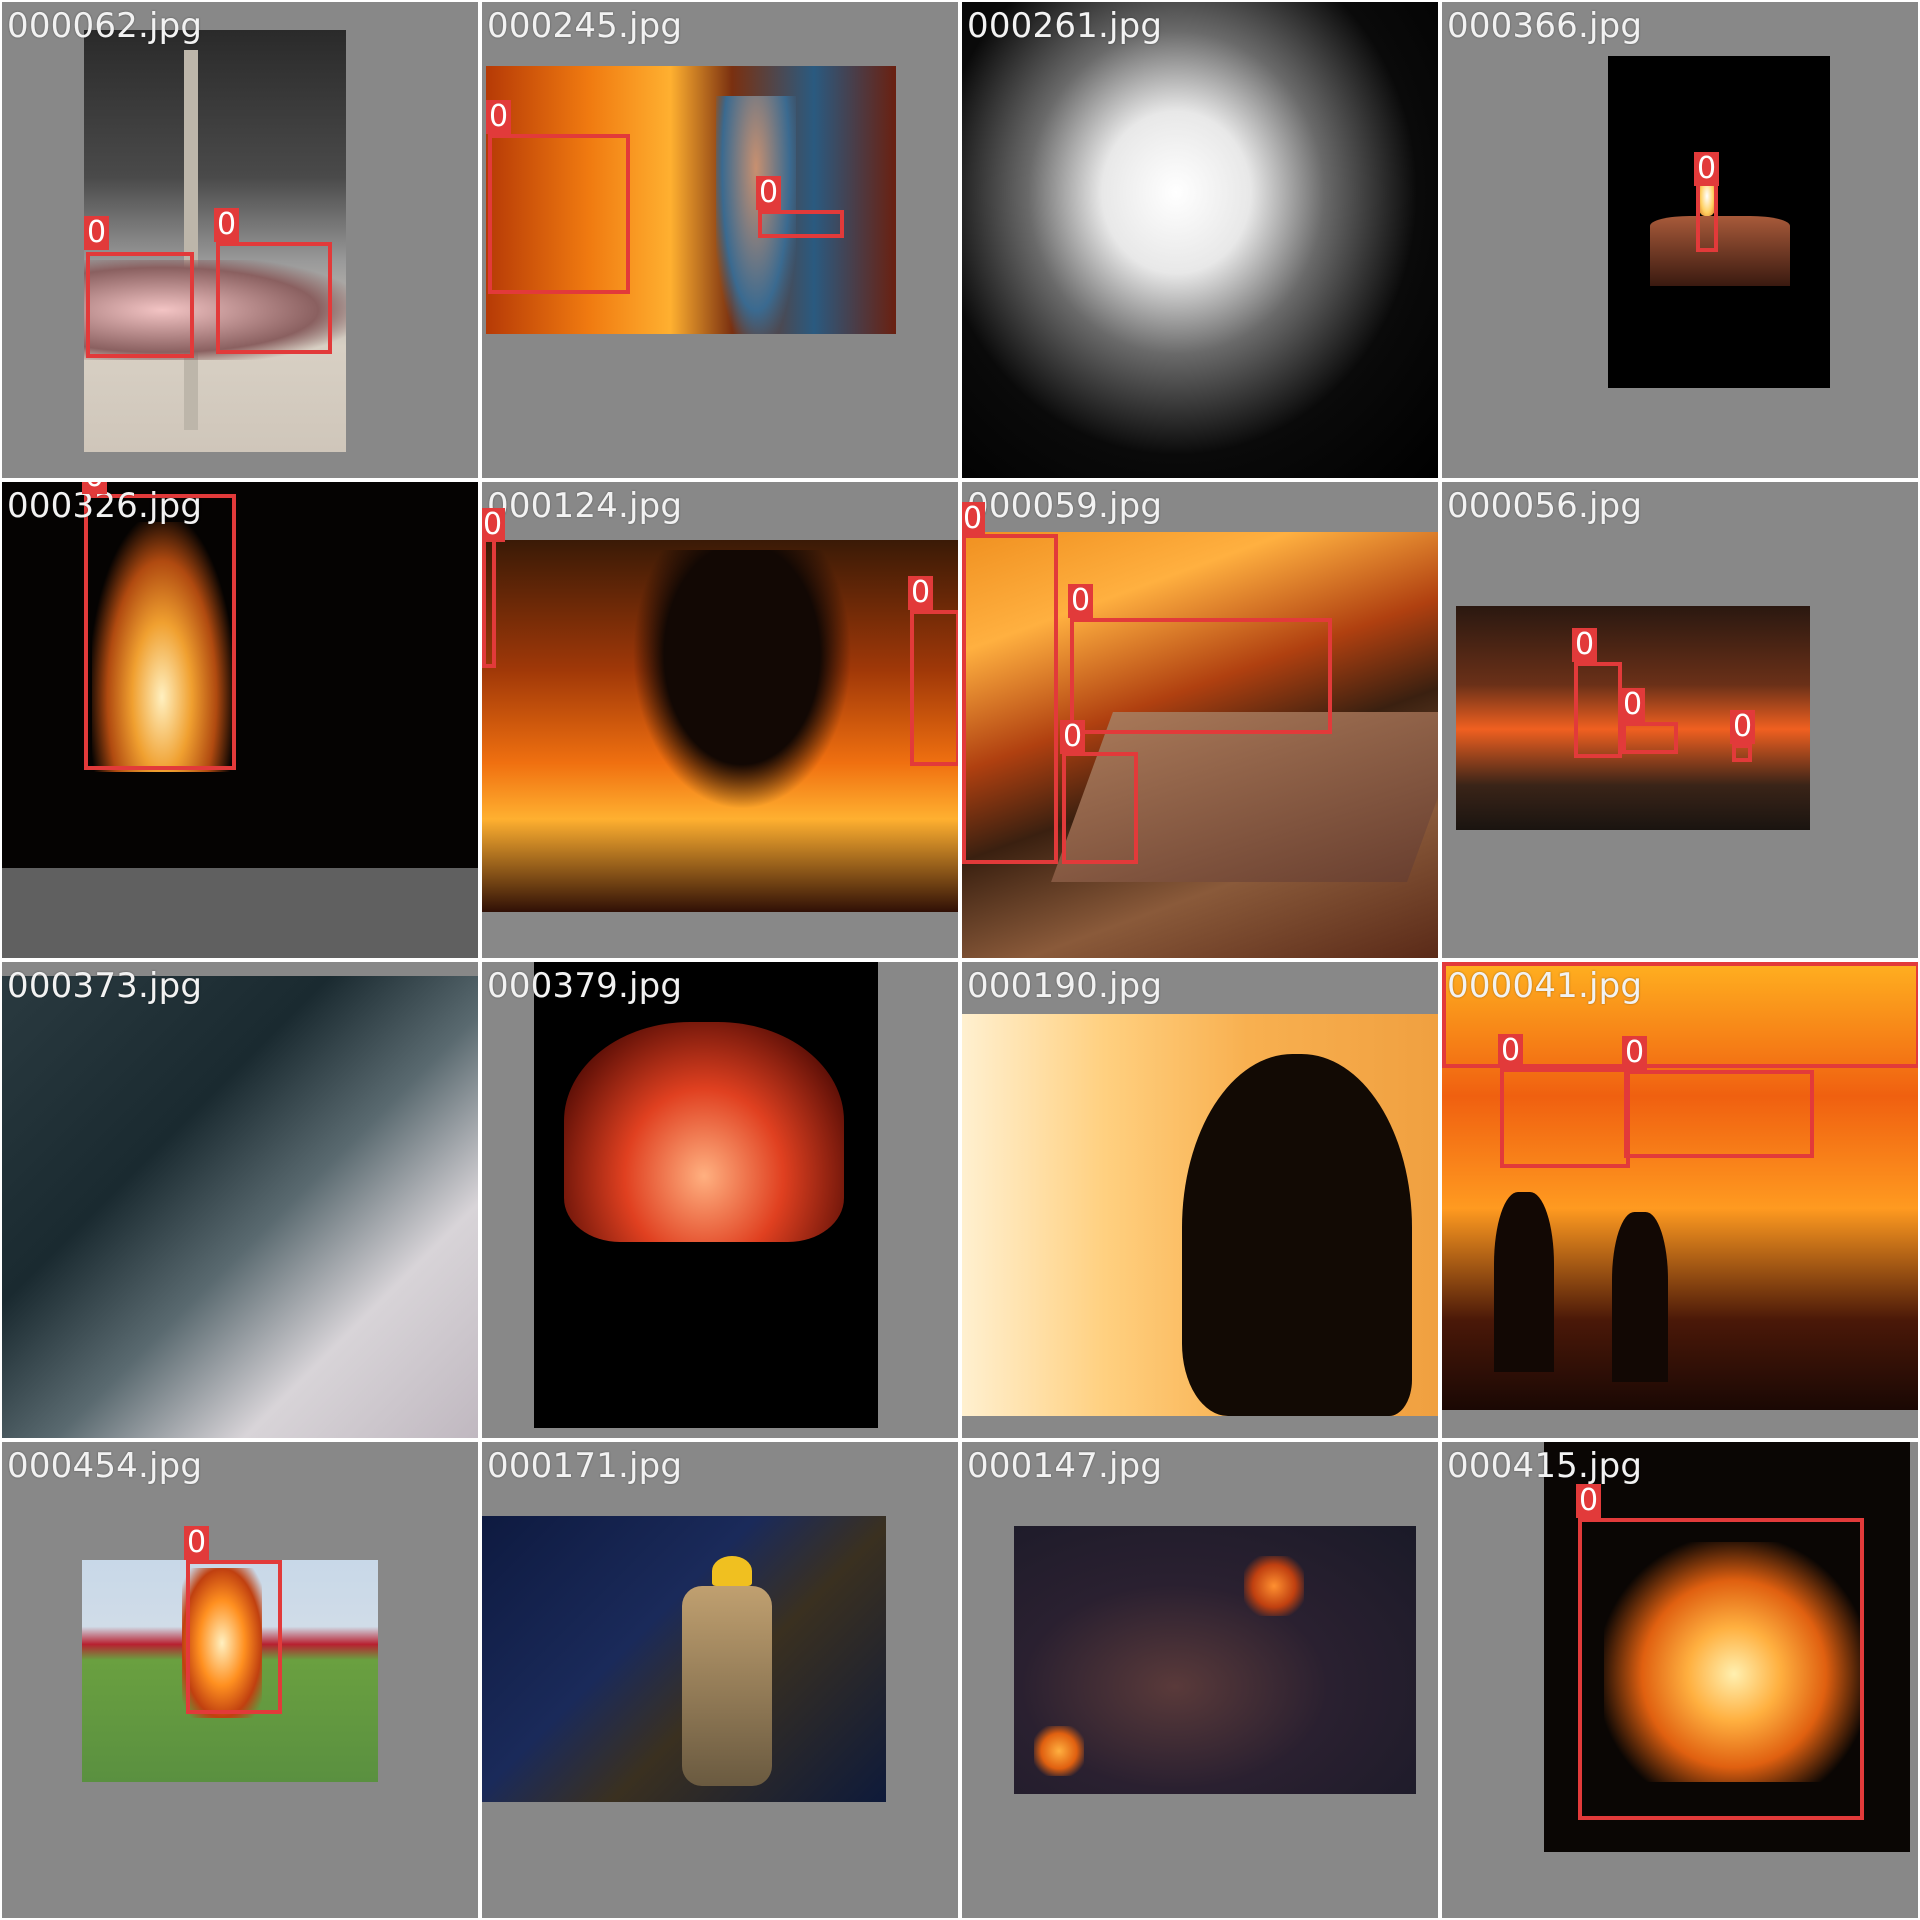 This screenshot has width=1920, height=1920. I want to click on tile: 0 0 000124.jpg, so click(720, 720).